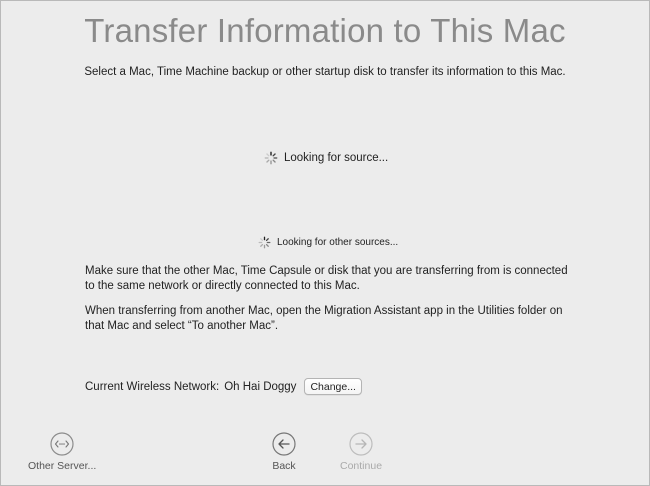 This screenshot has height=486, width=650. What do you see at coordinates (284, 444) in the screenshot?
I see `arrow-left-circle-icon` at bounding box center [284, 444].